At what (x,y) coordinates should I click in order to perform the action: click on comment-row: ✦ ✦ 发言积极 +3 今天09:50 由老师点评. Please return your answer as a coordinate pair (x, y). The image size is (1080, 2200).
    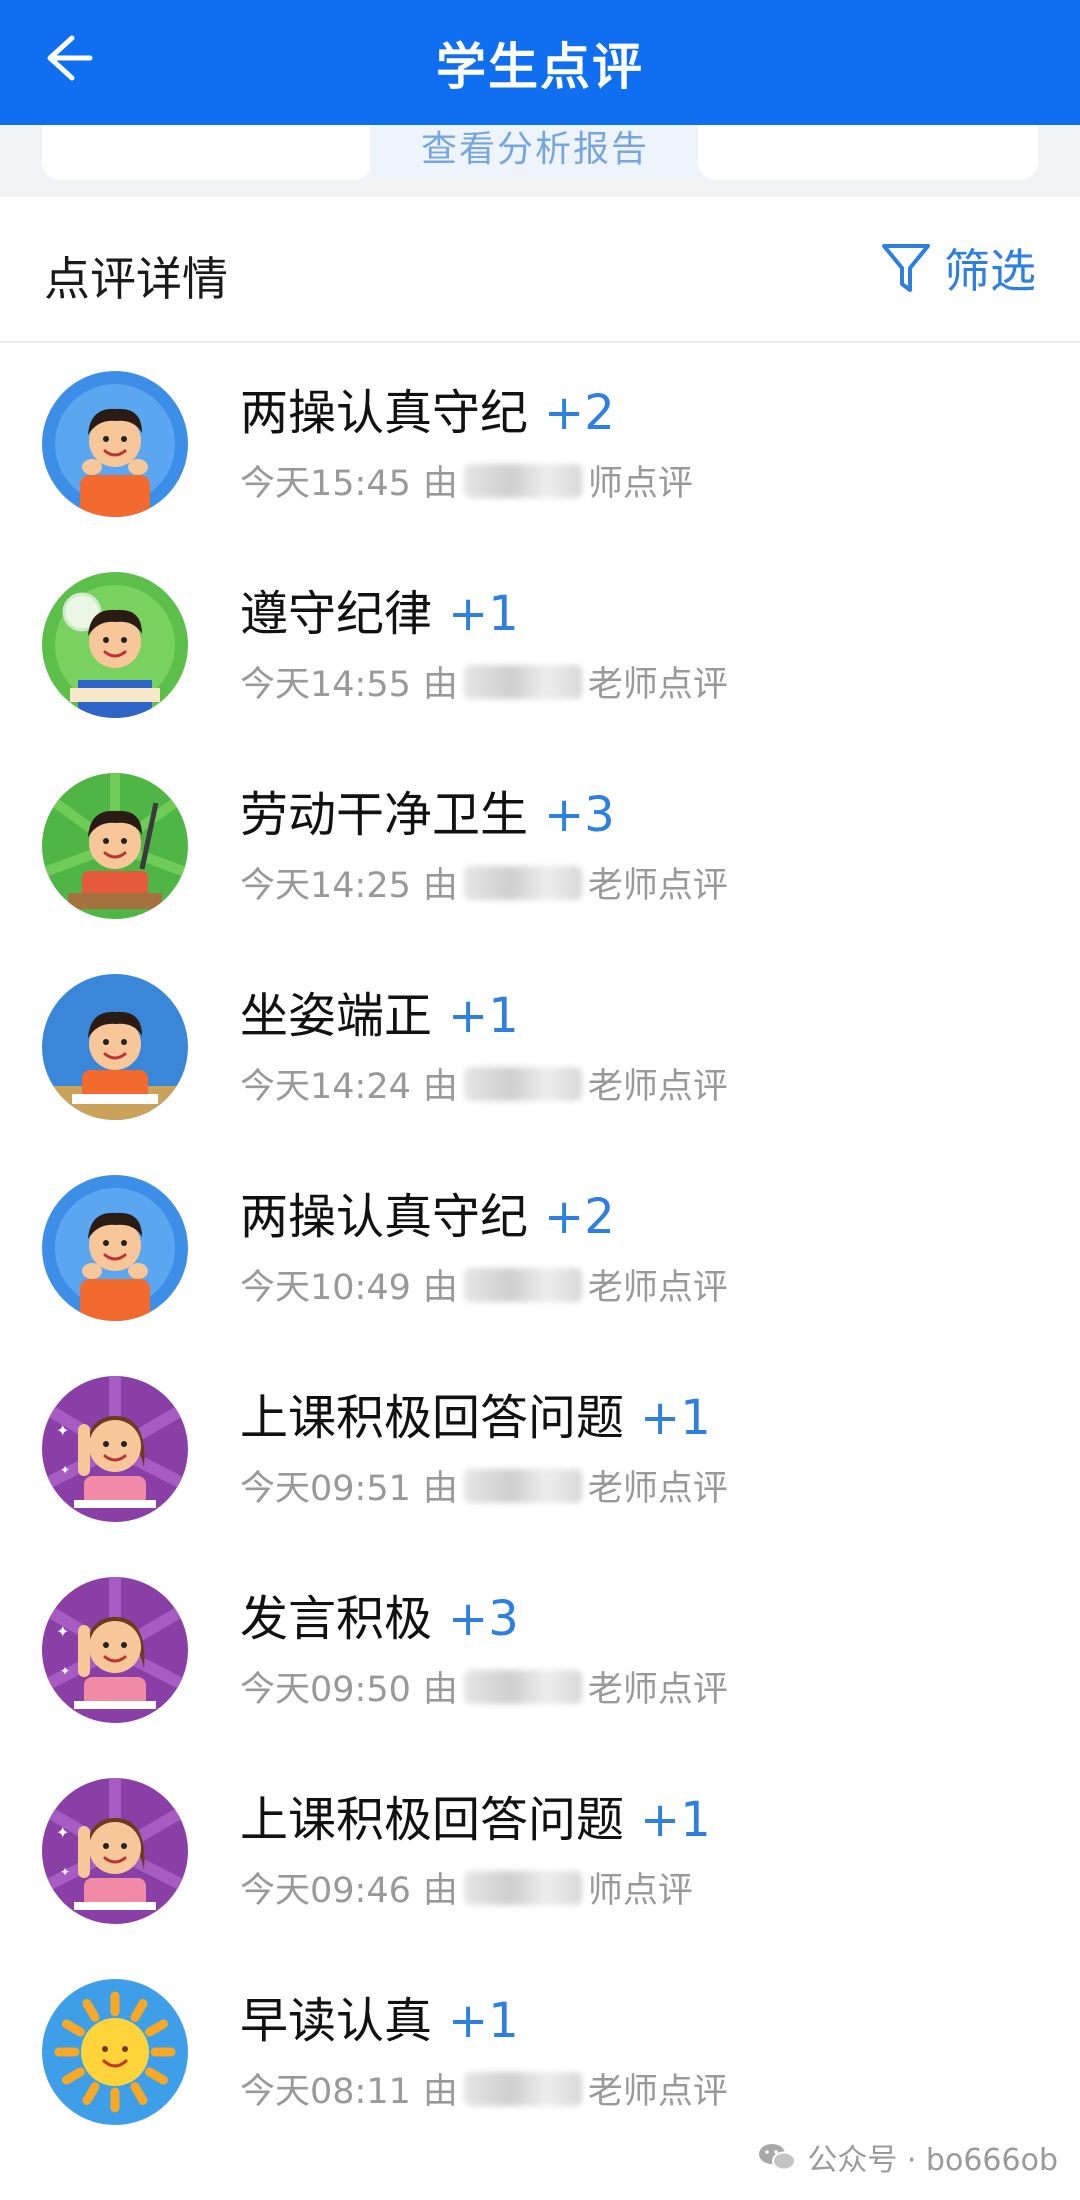
    Looking at the image, I should click on (540, 1649).